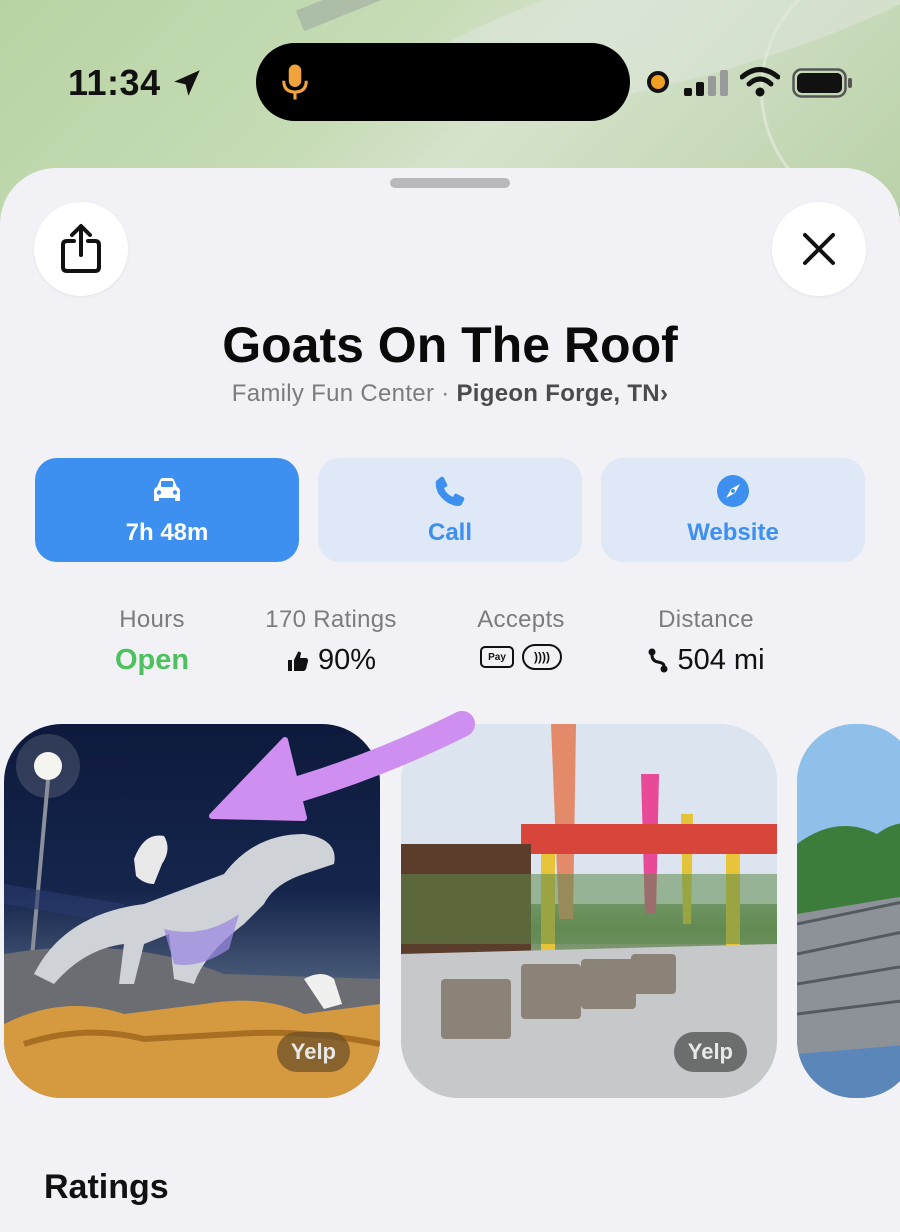 This screenshot has height=1232, width=900. I want to click on status-time: 11:34, so click(114, 82).